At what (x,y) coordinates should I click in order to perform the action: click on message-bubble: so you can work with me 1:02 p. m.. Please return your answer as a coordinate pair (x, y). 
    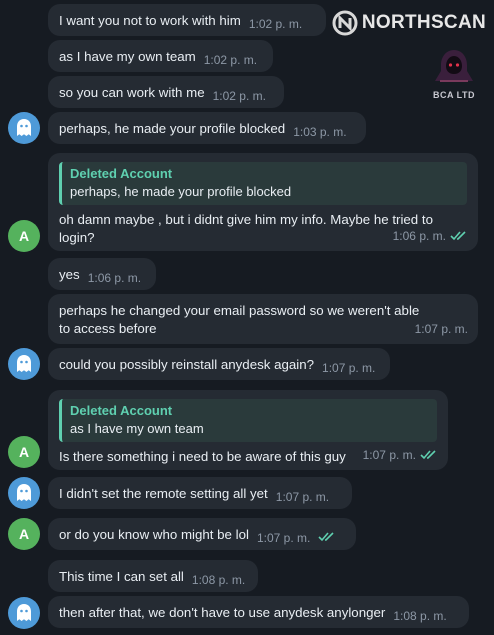
    Looking at the image, I should click on (166, 92).